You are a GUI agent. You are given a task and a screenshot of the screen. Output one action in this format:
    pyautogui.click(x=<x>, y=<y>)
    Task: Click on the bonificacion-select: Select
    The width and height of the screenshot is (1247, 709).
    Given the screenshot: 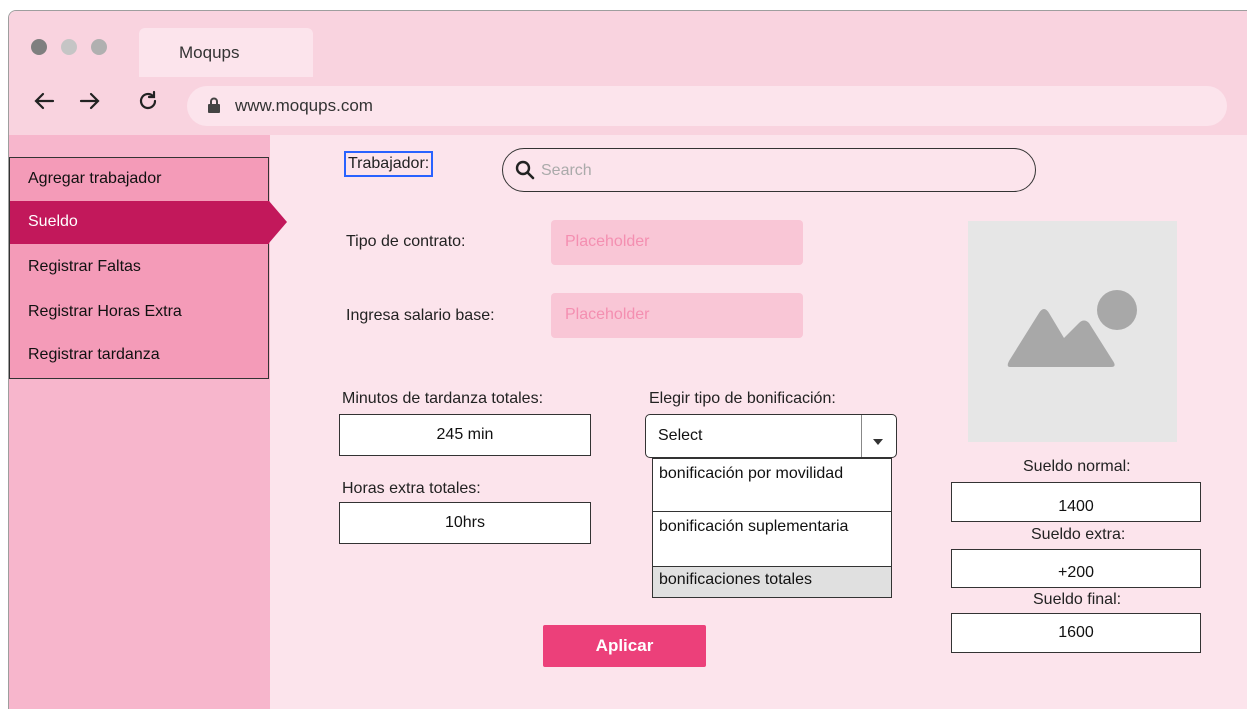 What is the action you would take?
    pyautogui.click(x=771, y=436)
    